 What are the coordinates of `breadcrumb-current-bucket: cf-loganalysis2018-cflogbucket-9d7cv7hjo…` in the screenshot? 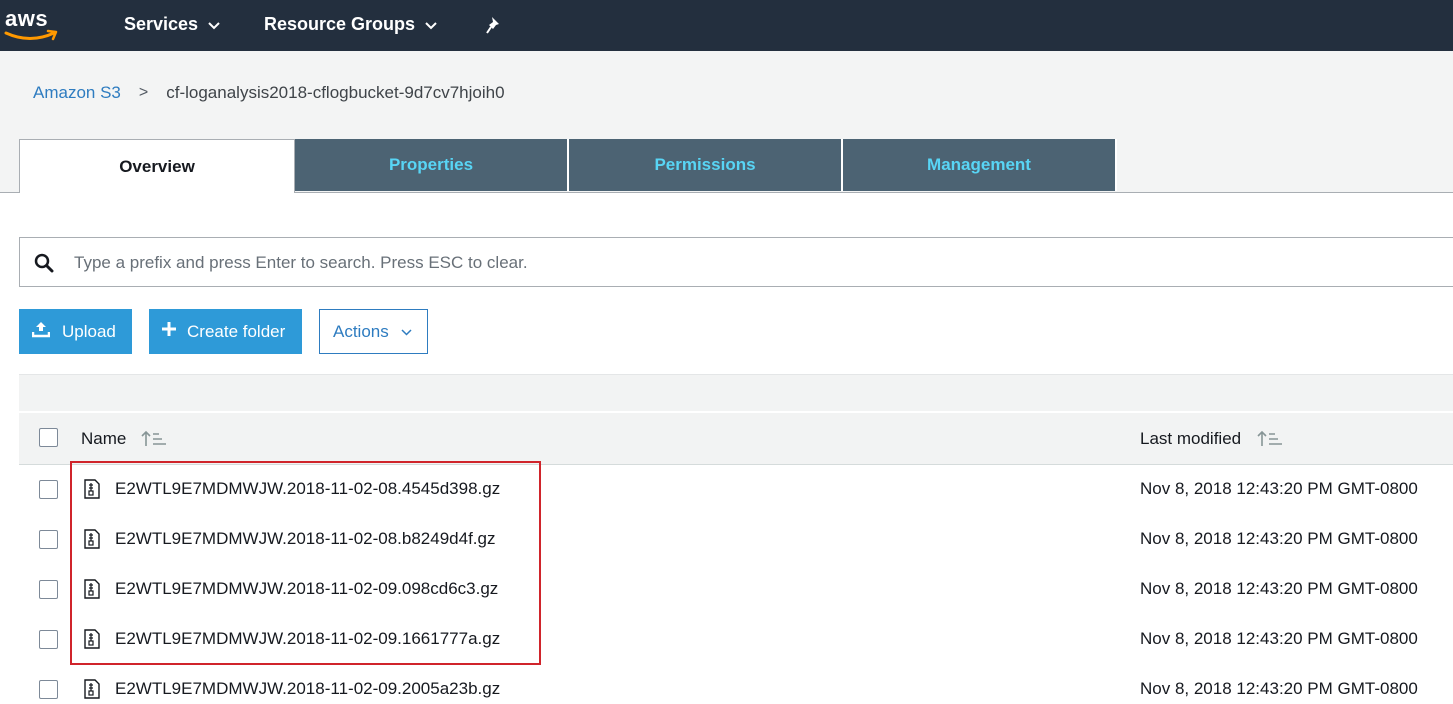 It's located at (335, 92).